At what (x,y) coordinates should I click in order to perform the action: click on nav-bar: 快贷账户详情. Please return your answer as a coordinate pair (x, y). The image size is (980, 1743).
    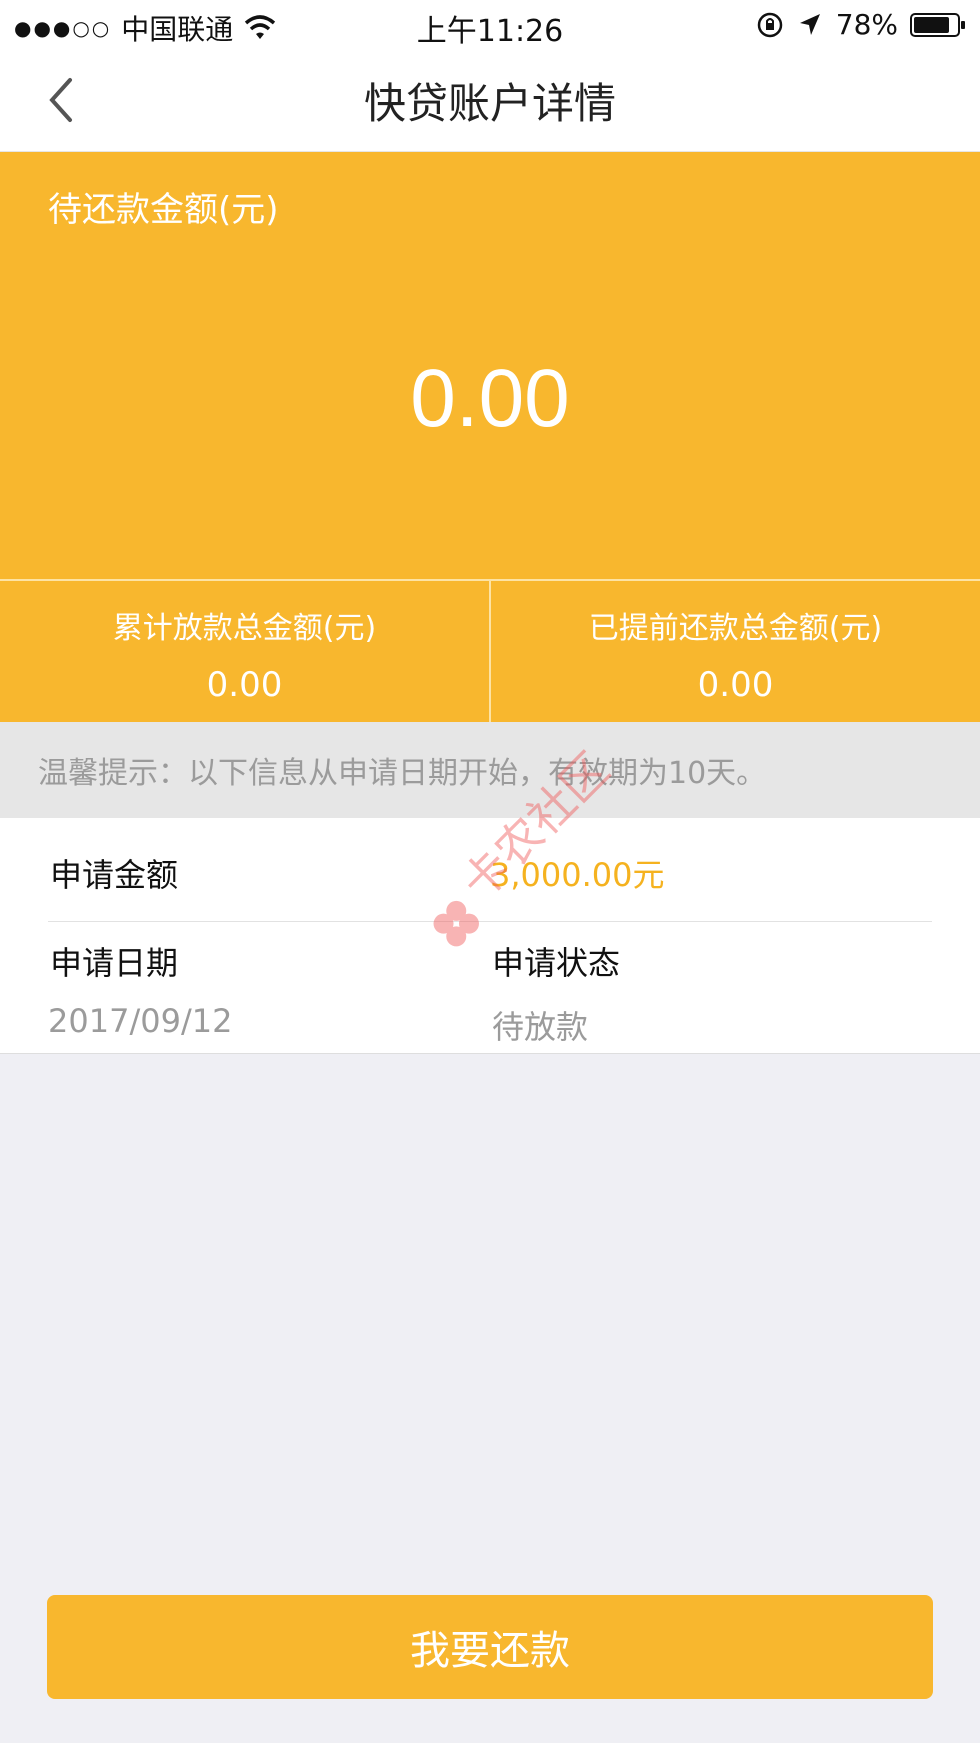
    Looking at the image, I should click on (490, 101).